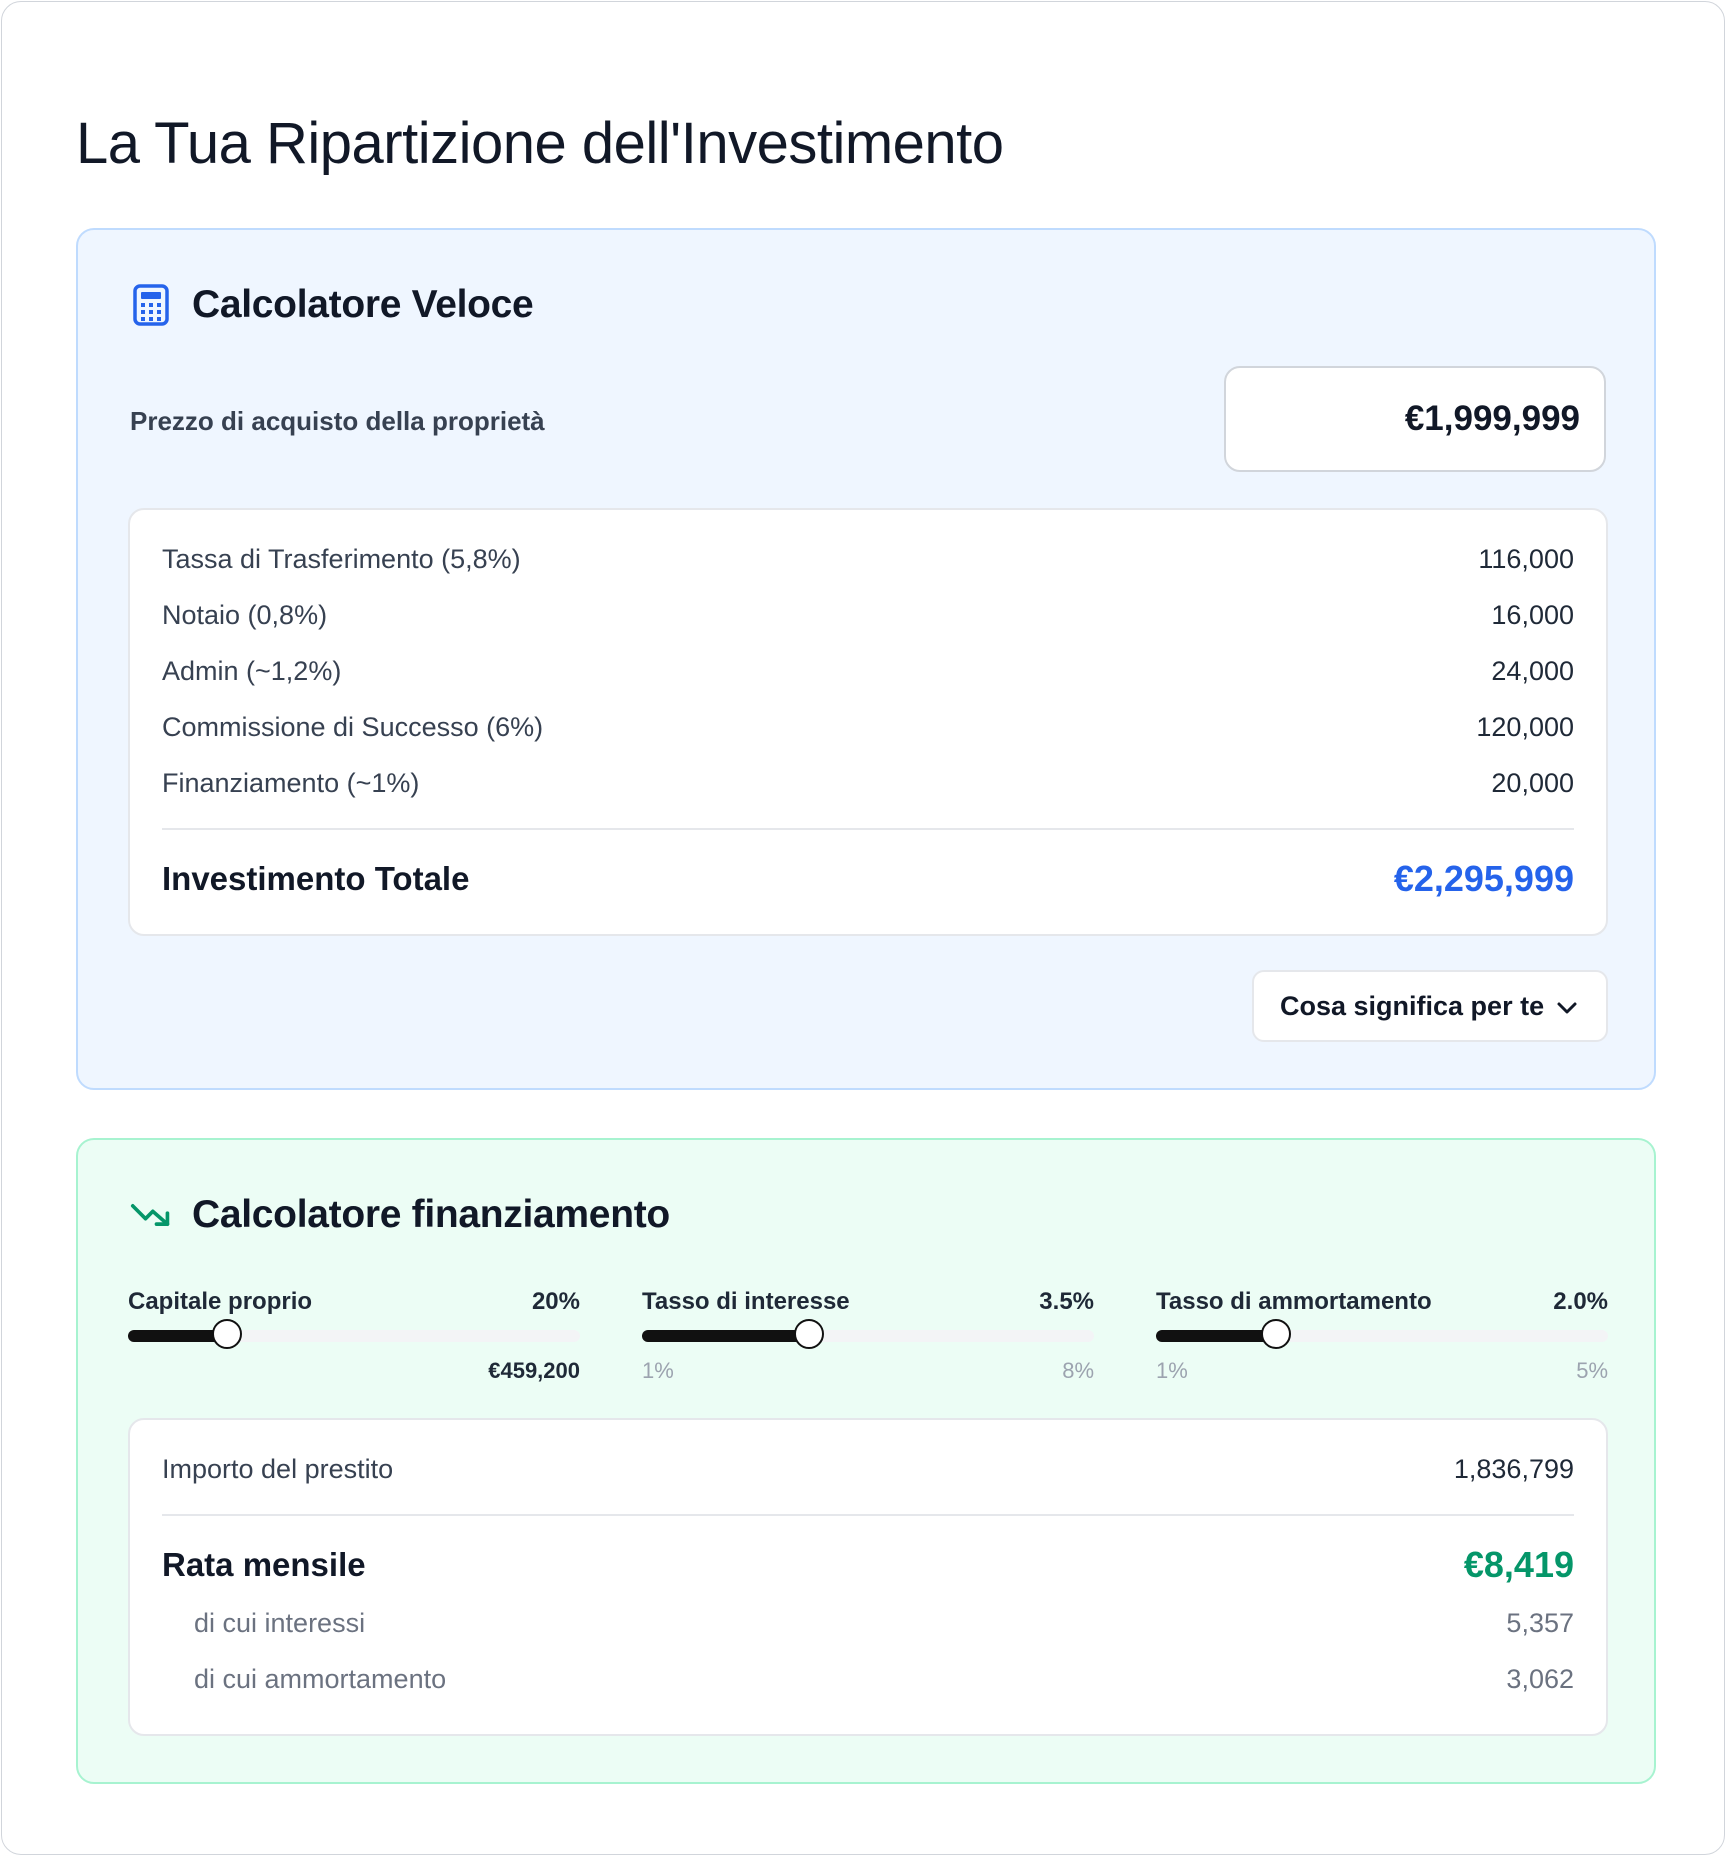 This screenshot has width=1728, height=1858. I want to click on meaning-dropdown-button: Cosa significa per te, so click(1430, 1006).